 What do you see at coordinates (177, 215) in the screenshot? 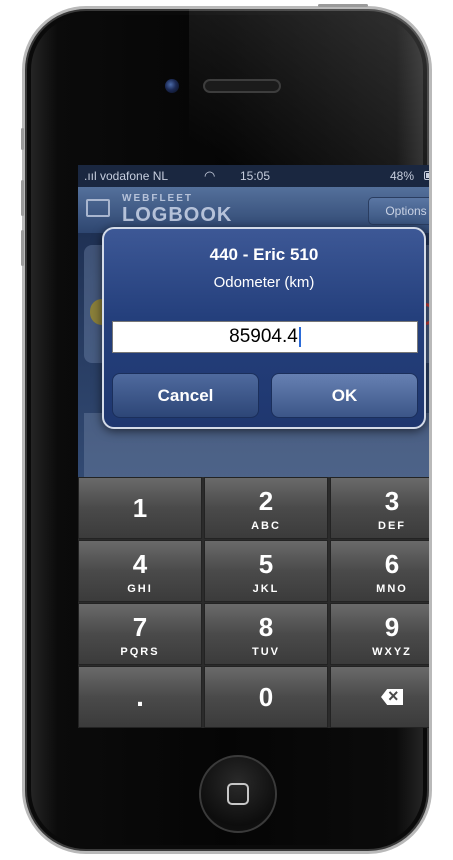
I see `logo-title: LOGBOOK` at bounding box center [177, 215].